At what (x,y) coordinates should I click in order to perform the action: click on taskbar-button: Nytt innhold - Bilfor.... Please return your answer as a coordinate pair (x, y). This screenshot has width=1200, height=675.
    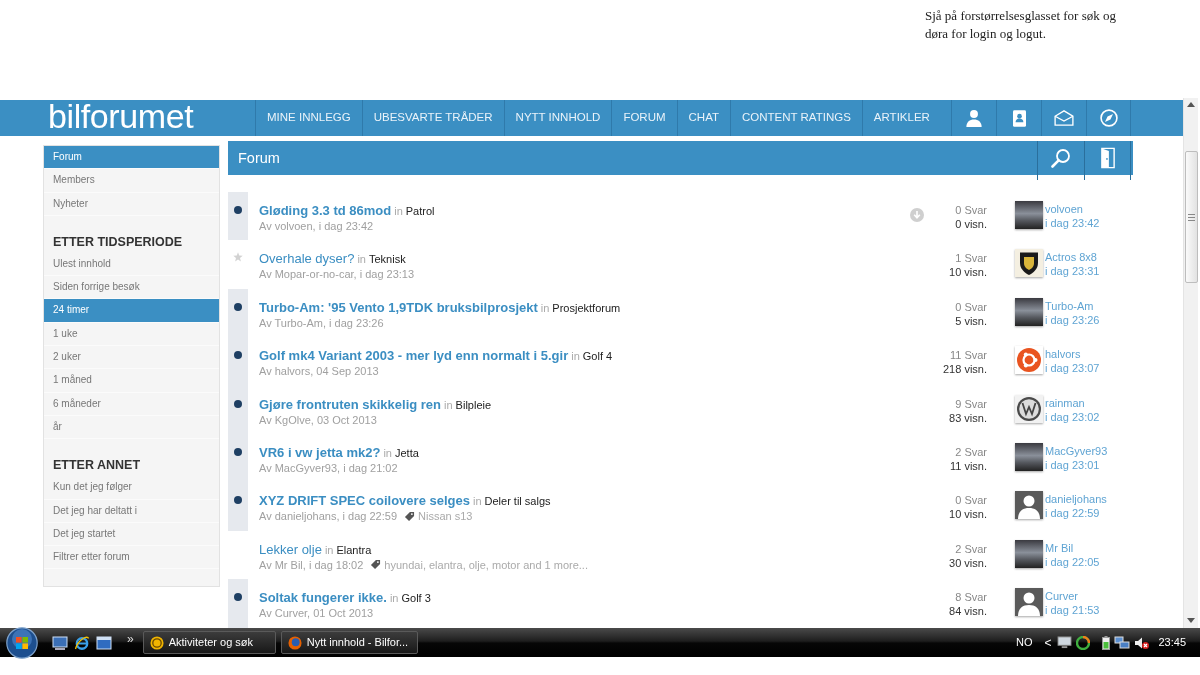
    Looking at the image, I should click on (349, 642).